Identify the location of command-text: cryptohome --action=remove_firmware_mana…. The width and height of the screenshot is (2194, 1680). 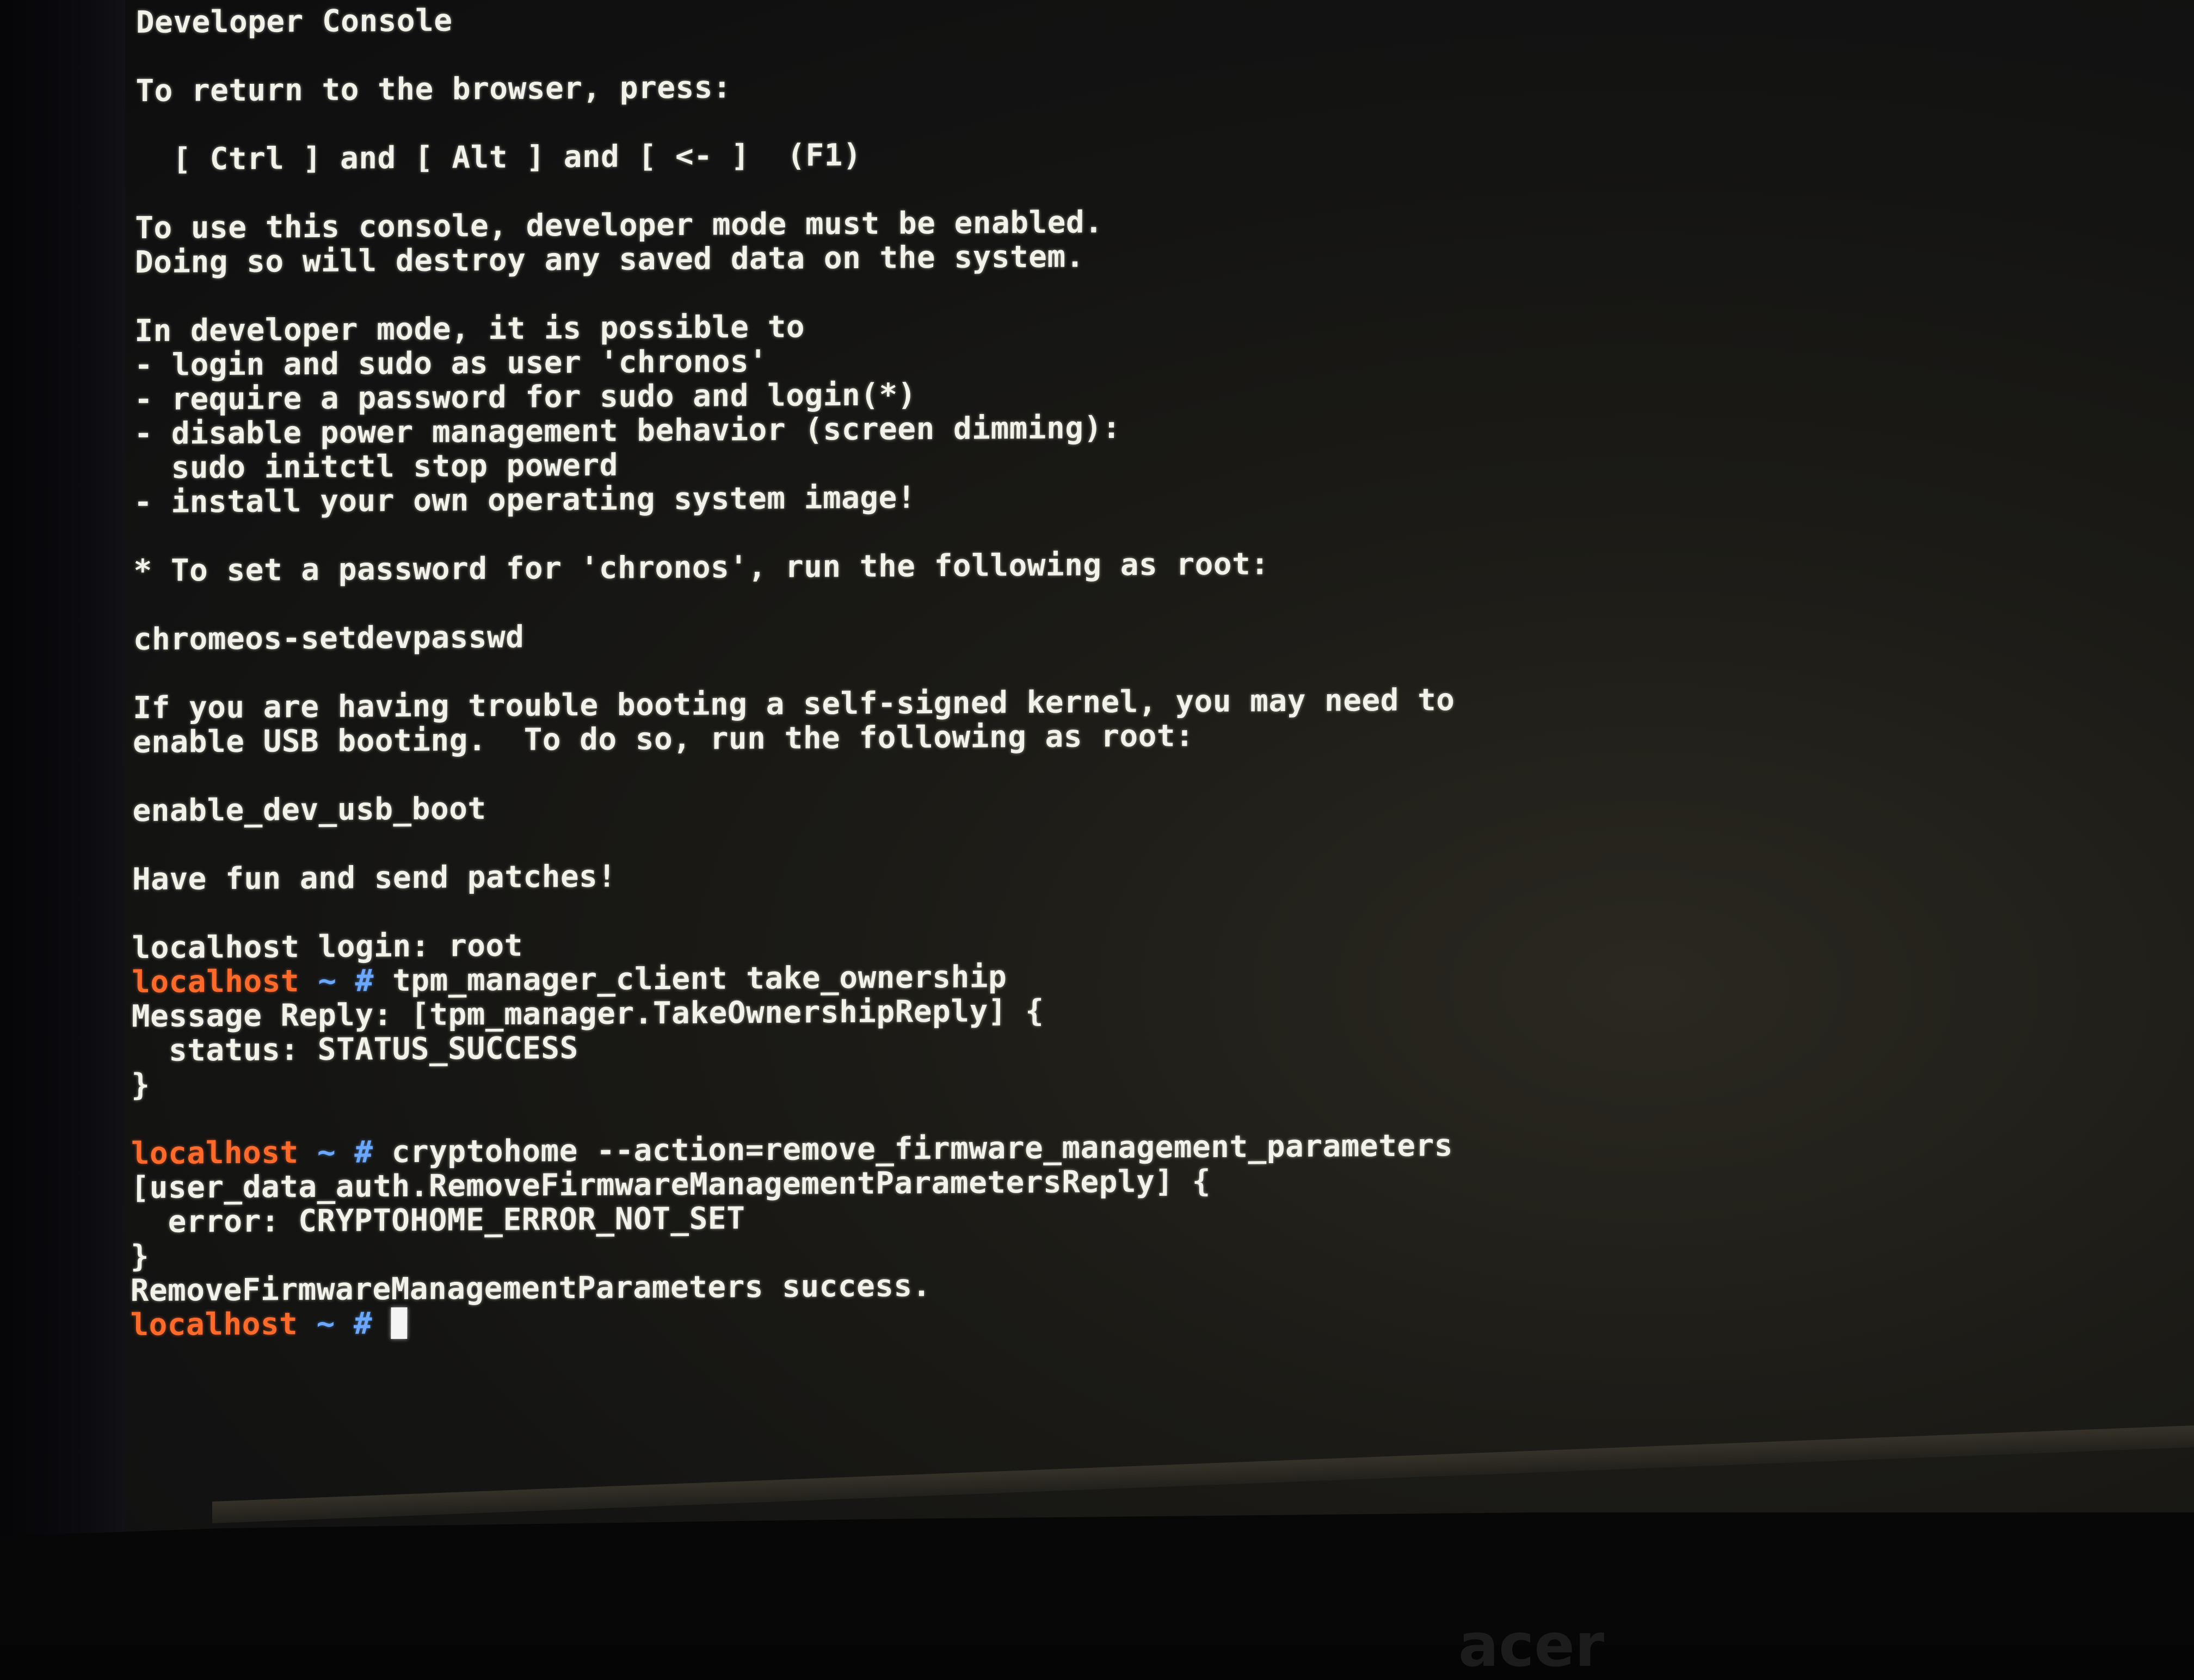
(922, 1149).